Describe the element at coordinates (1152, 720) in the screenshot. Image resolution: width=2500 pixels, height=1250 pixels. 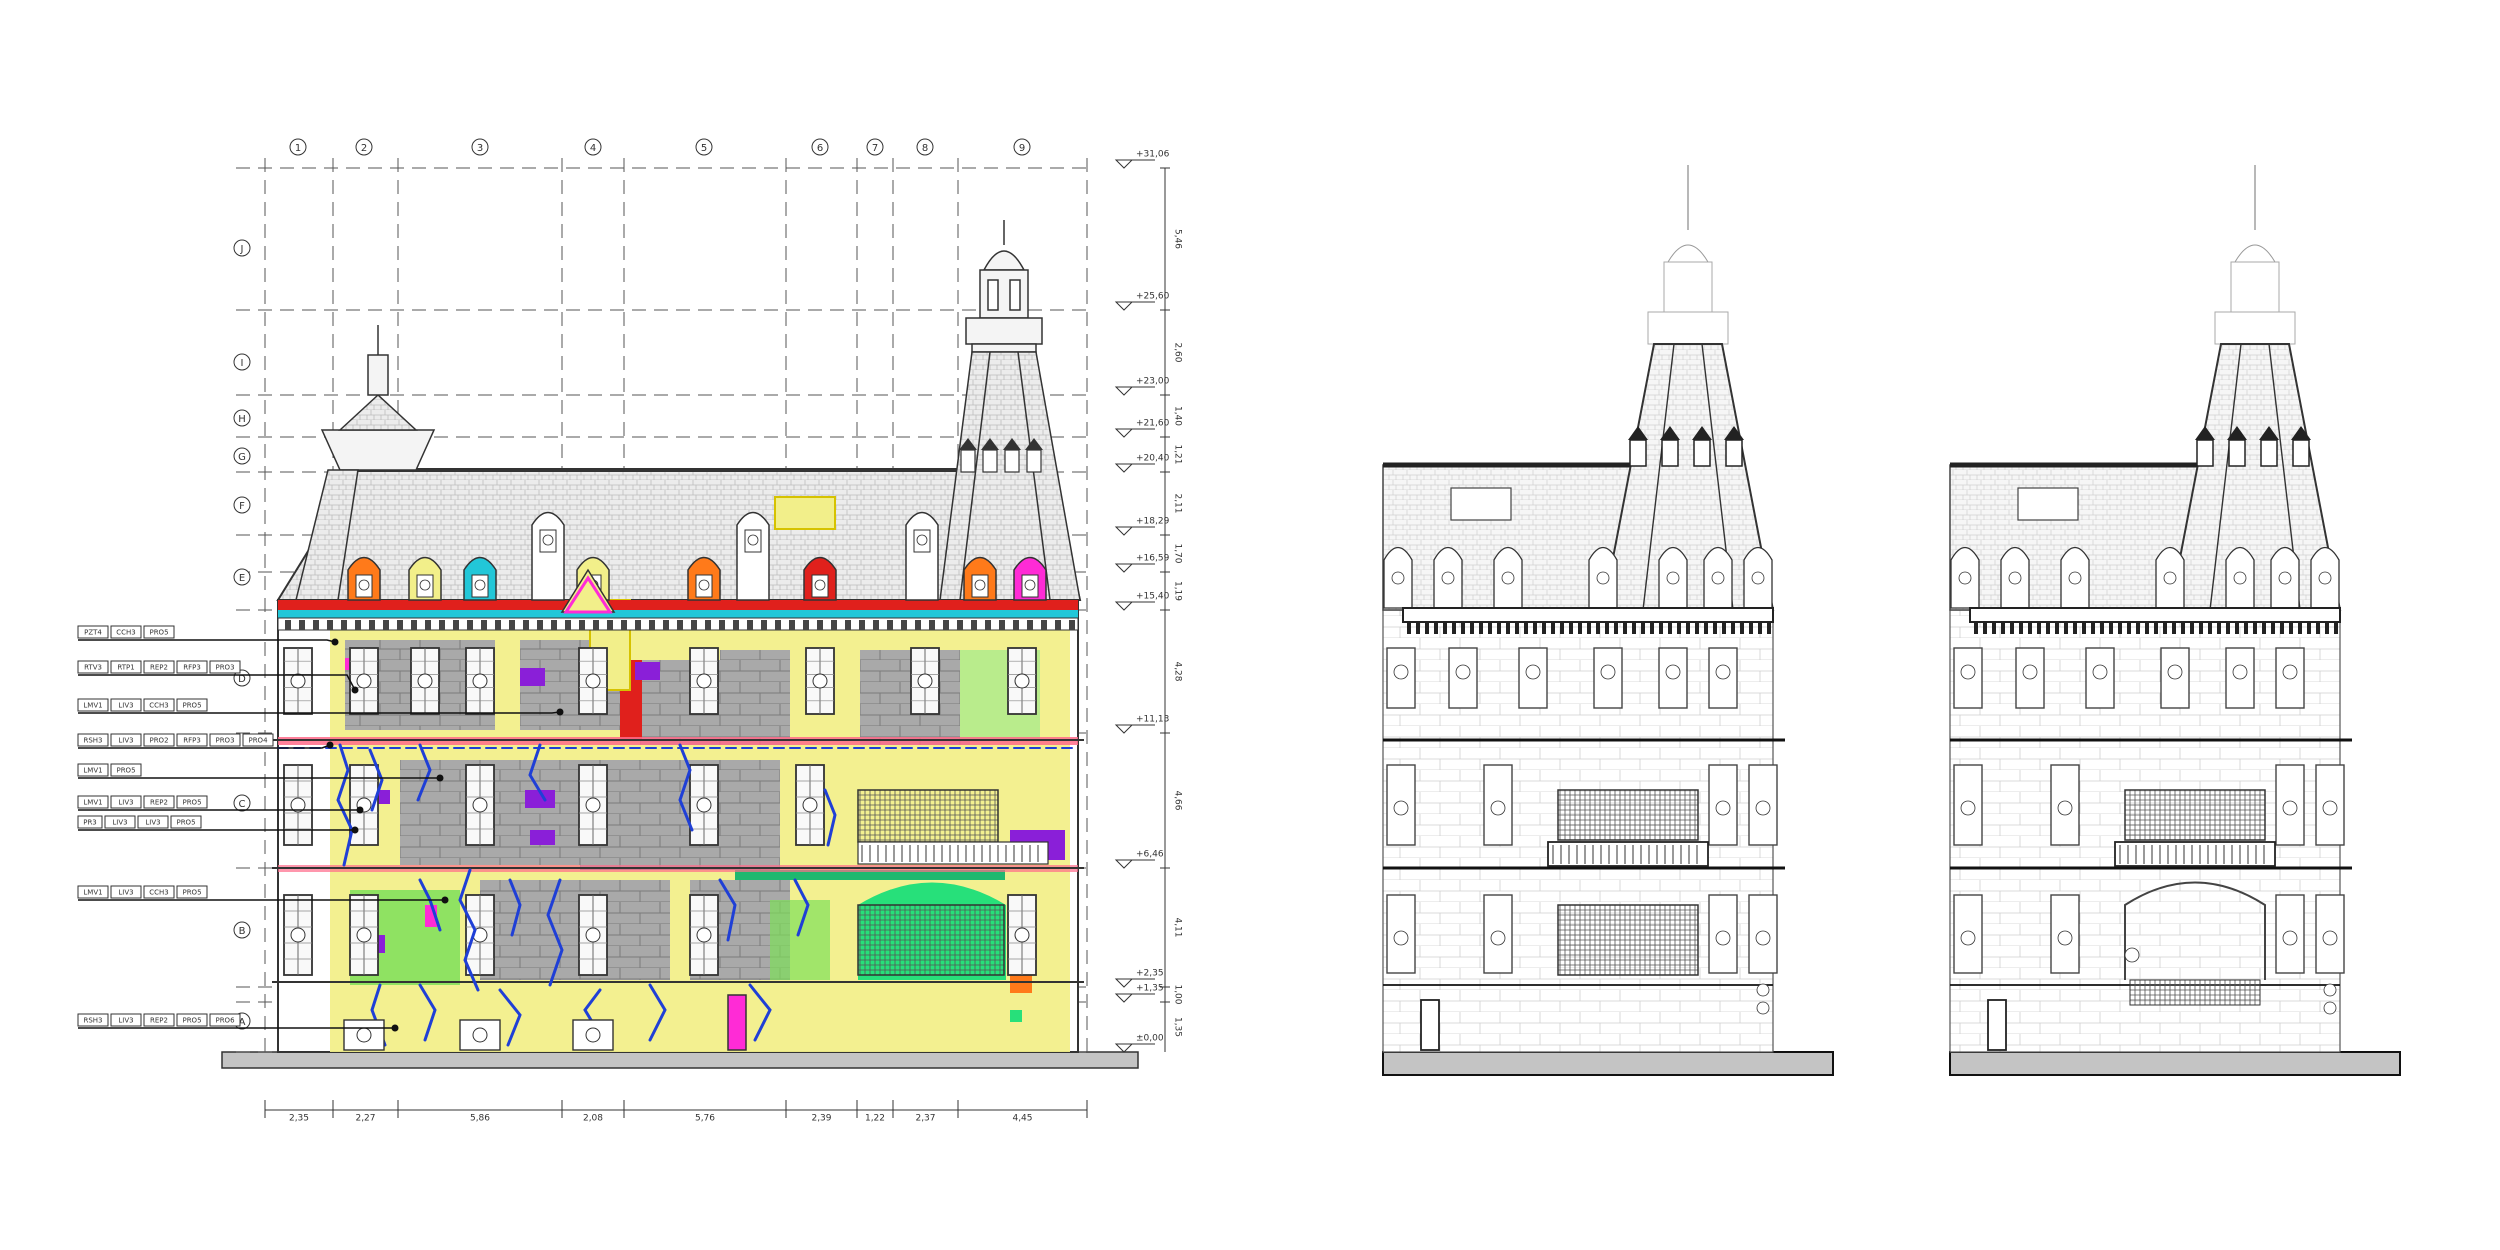
I see `level-text: +11,13` at that location.